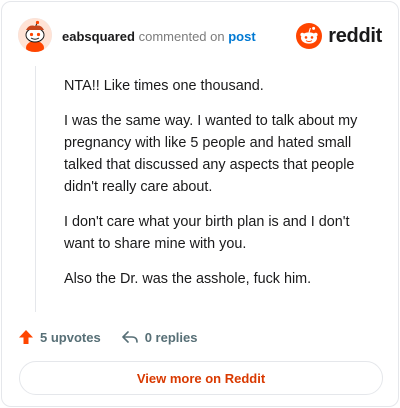 This screenshot has height=408, width=400. What do you see at coordinates (309, 36) in the screenshot?
I see `reddit-logo-icon` at bounding box center [309, 36].